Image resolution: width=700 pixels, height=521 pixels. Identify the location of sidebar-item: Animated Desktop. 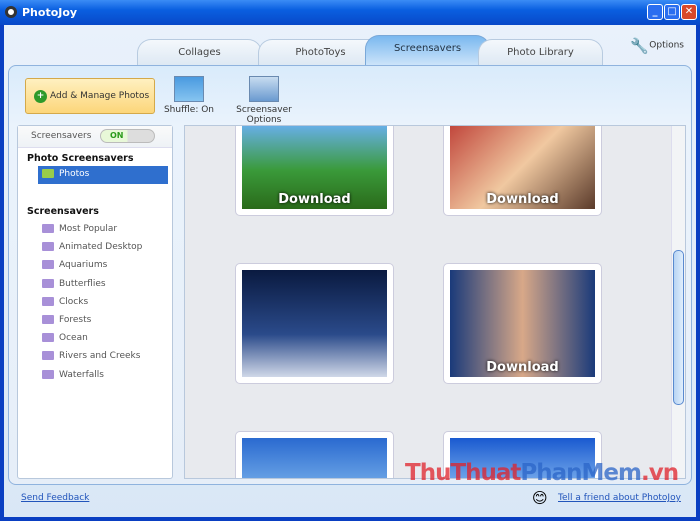
(95, 247).